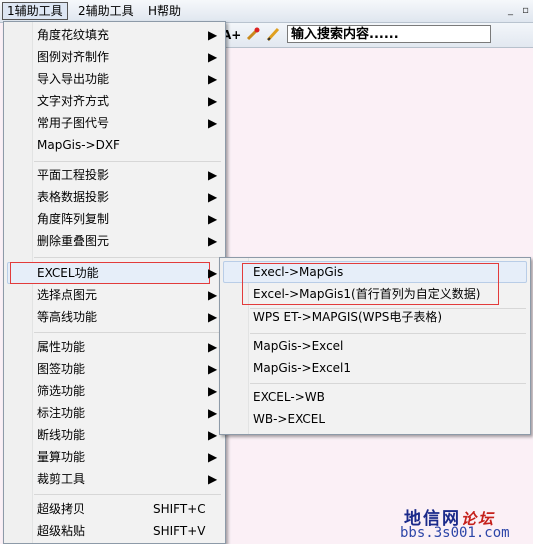  I want to click on menu-item-label: 平面工程投影, so click(73, 175).